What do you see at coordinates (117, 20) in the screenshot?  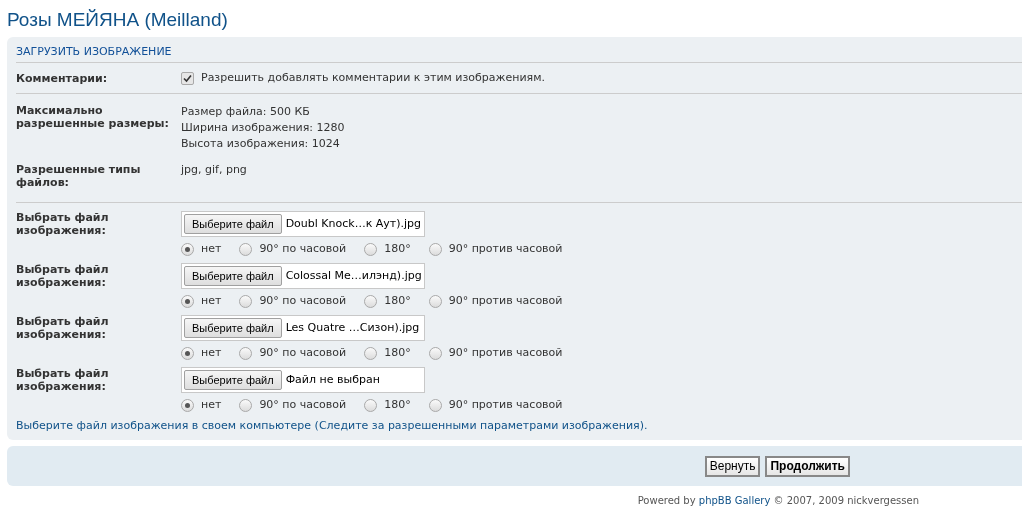 I see `page-title: Розы МЕЙЯНА (Meilland)` at bounding box center [117, 20].